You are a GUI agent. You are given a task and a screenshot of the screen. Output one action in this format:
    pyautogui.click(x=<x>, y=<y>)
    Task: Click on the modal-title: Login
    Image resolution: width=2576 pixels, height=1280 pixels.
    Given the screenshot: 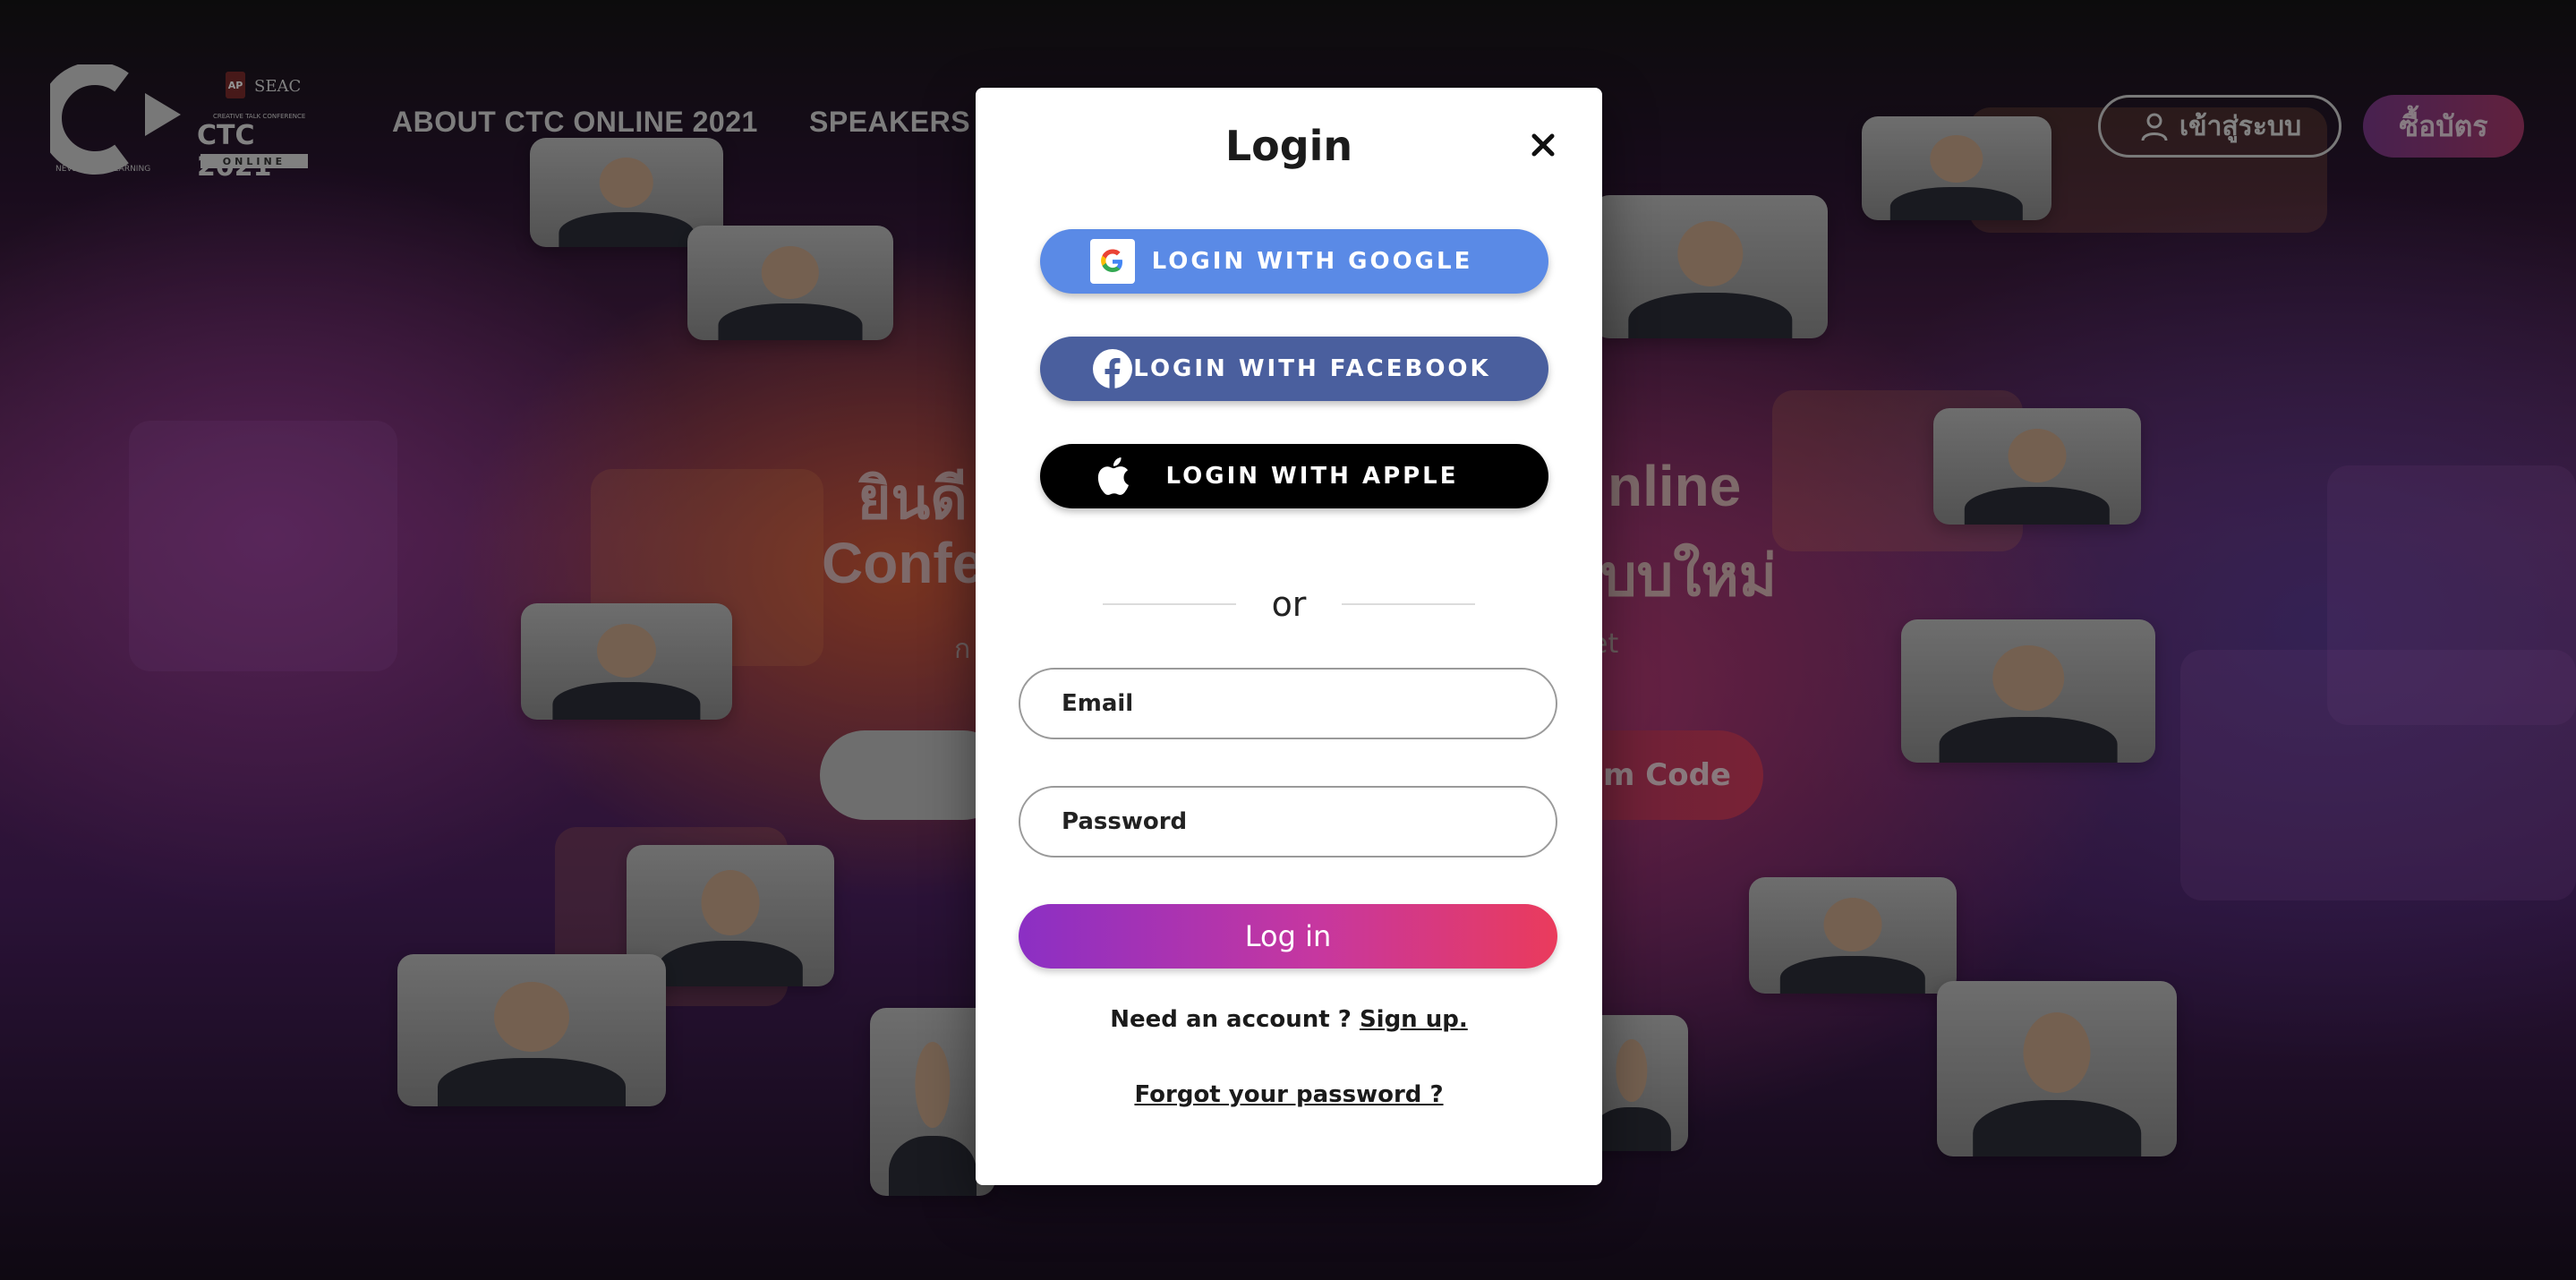 What is the action you would take?
    pyautogui.click(x=1288, y=146)
    